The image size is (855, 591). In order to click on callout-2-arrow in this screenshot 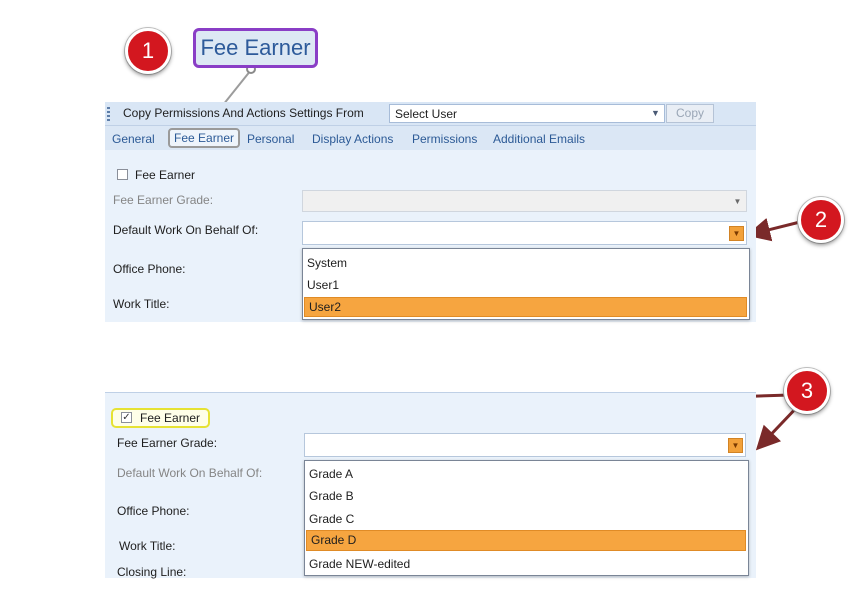, I will do `click(773, 229)`.